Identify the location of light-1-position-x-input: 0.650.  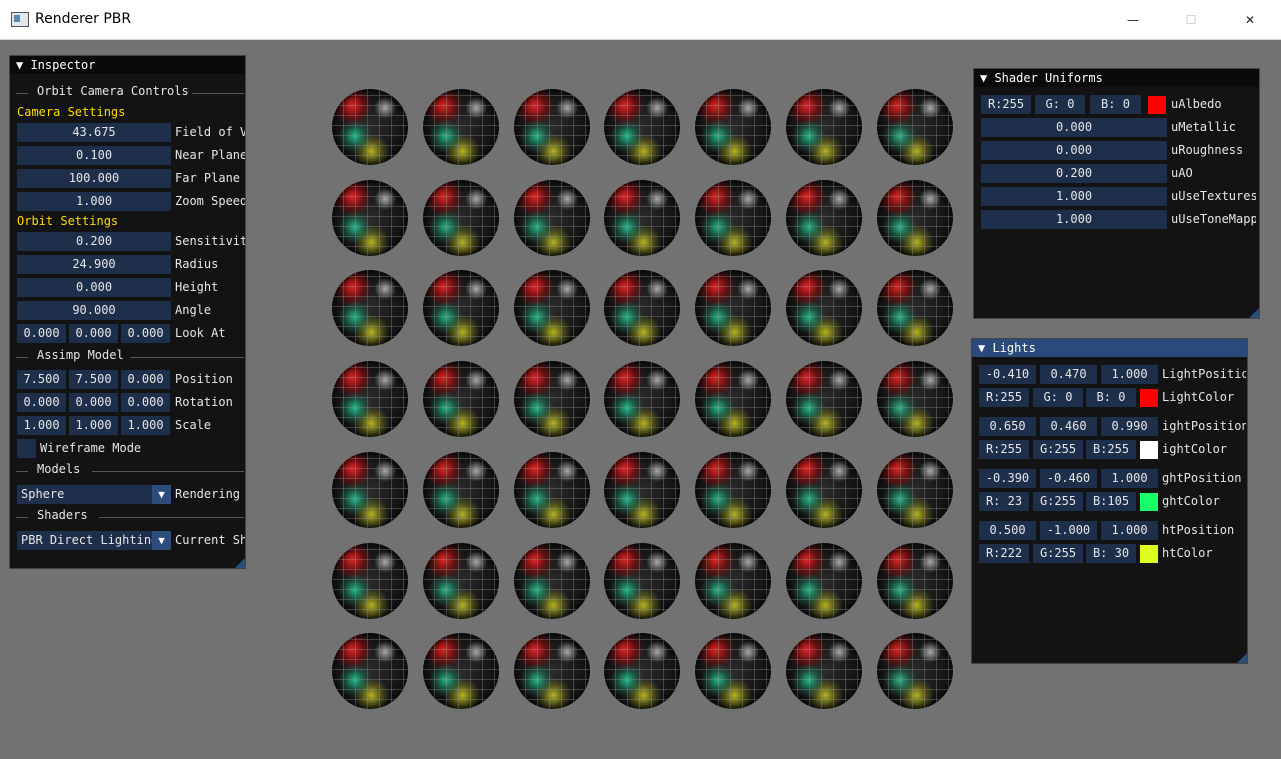
(1007, 426).